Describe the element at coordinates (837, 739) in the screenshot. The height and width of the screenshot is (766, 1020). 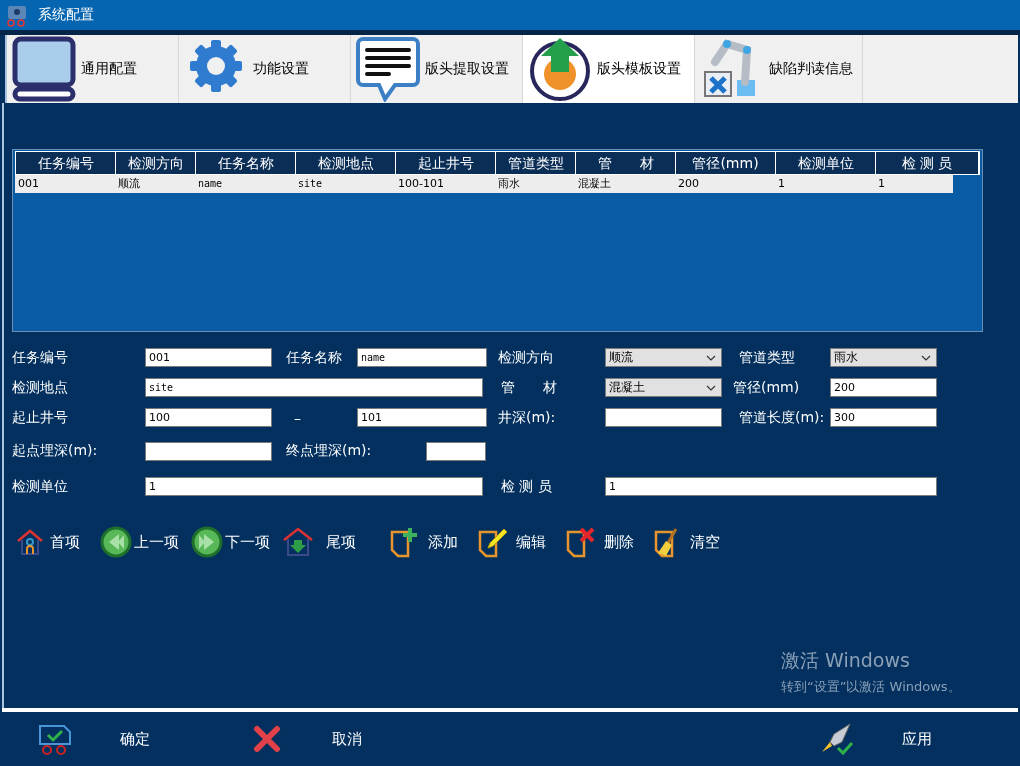
I see `rocket-check-icon` at that location.